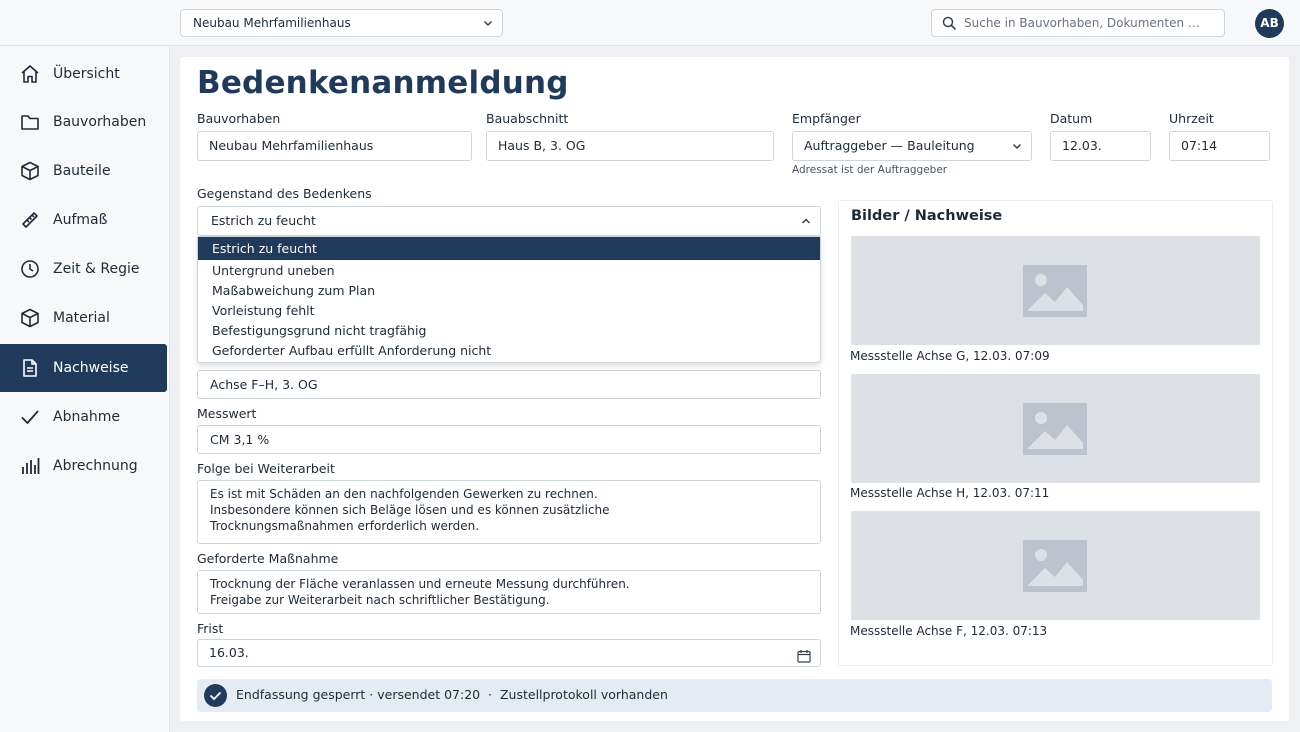 This screenshot has height=732, width=1300. Describe the element at coordinates (215, 695) in the screenshot. I see `check-circle-icon` at that location.